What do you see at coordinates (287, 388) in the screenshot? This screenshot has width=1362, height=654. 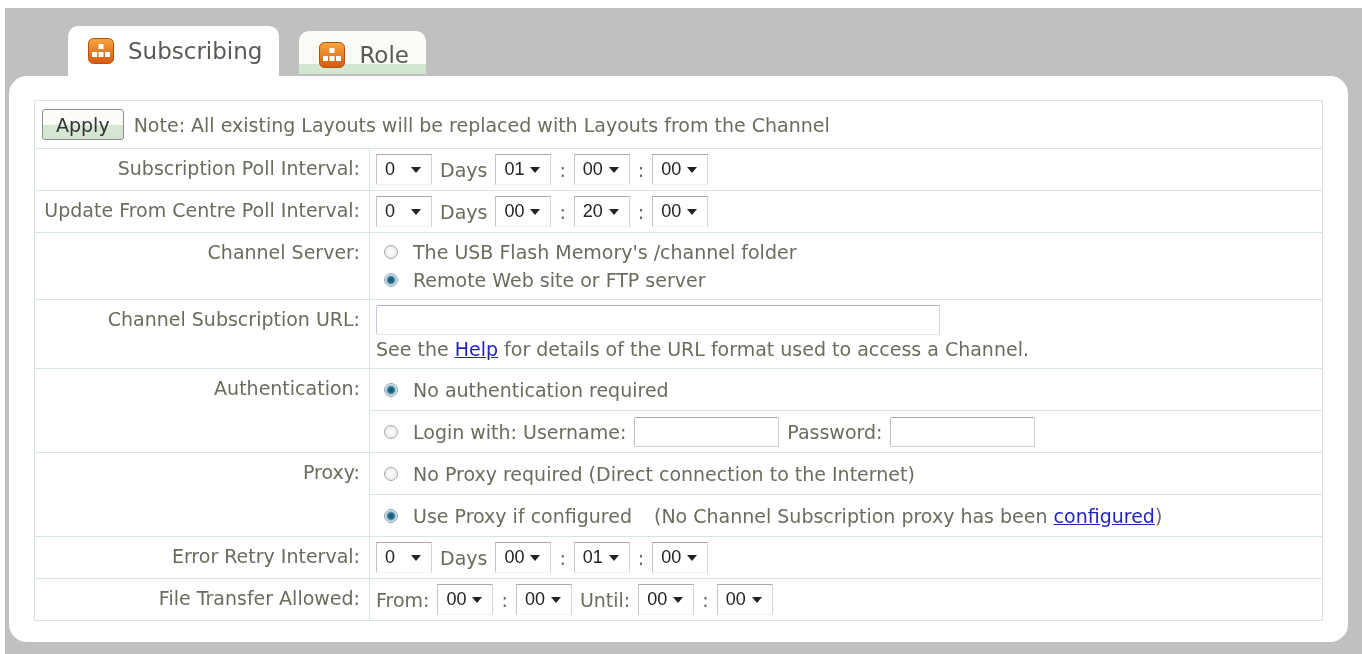 I see `field-label: Authentication:` at bounding box center [287, 388].